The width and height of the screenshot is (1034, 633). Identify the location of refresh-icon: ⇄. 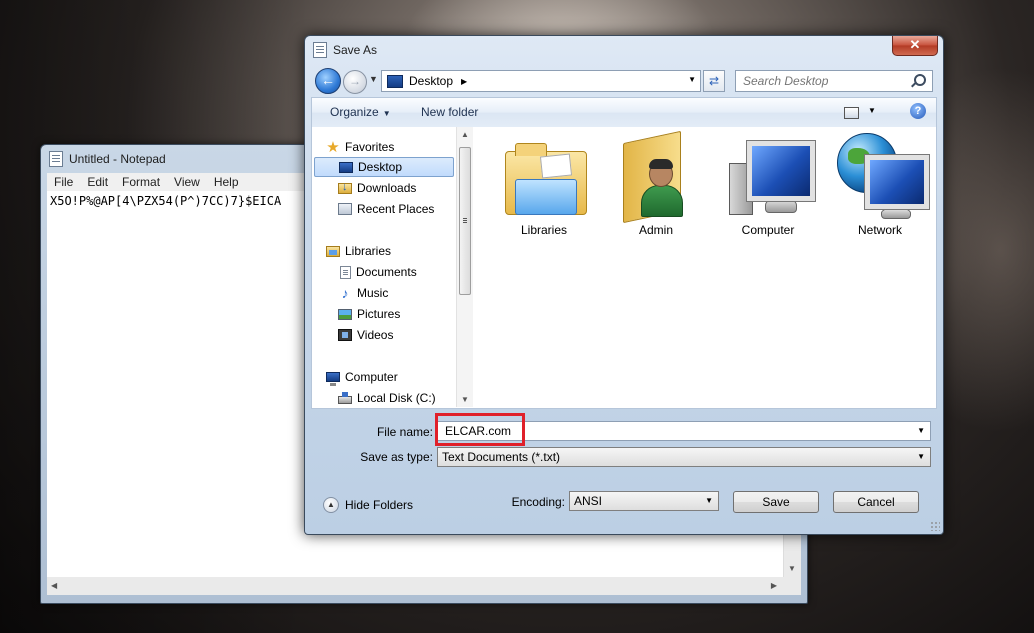
(714, 81).